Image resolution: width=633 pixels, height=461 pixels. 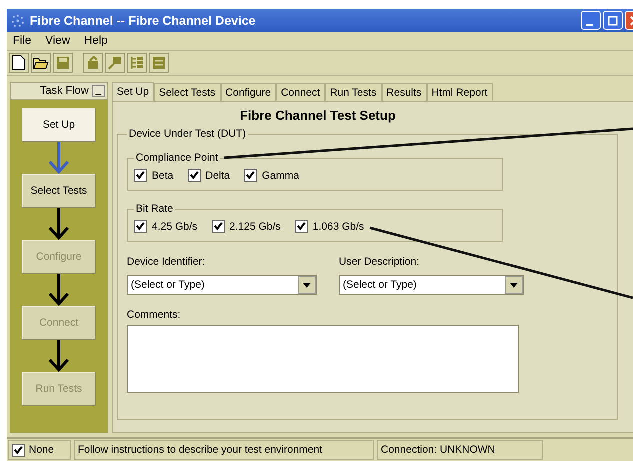 What do you see at coordinates (166, 262) in the screenshot?
I see `field-label: Device Identifier:` at bounding box center [166, 262].